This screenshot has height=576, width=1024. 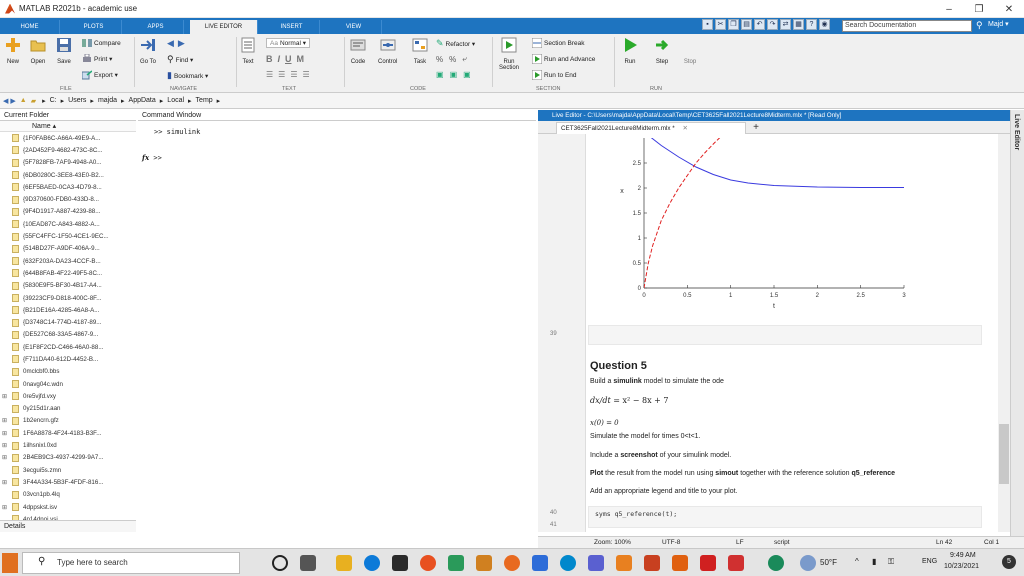 I want to click on qa-switch-icon: ⇄, so click(x=785, y=24).